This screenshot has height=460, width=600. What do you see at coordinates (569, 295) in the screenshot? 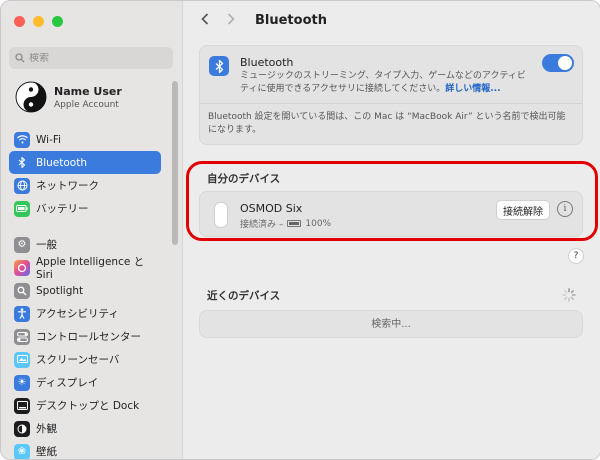
I see `spinner-icon` at bounding box center [569, 295].